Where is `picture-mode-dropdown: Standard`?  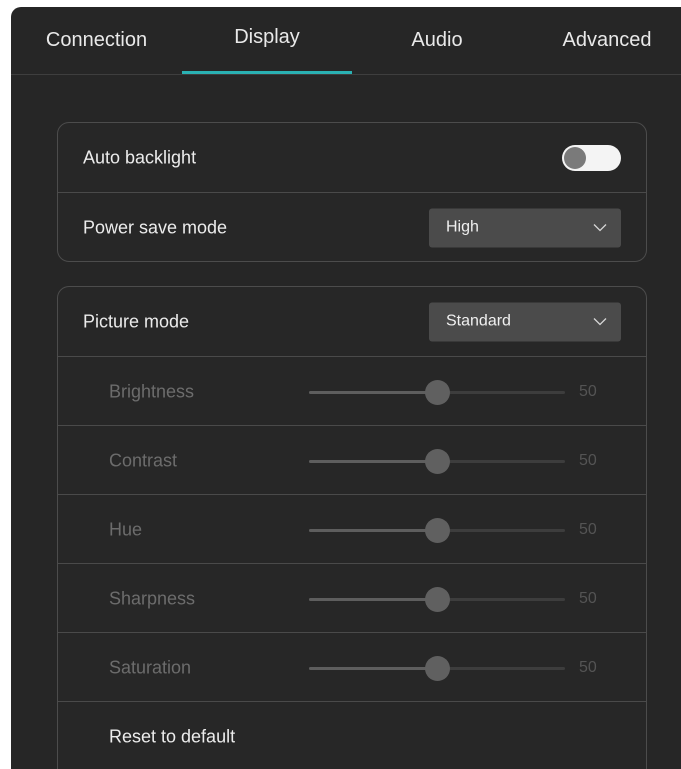
picture-mode-dropdown: Standard is located at coordinates (525, 321).